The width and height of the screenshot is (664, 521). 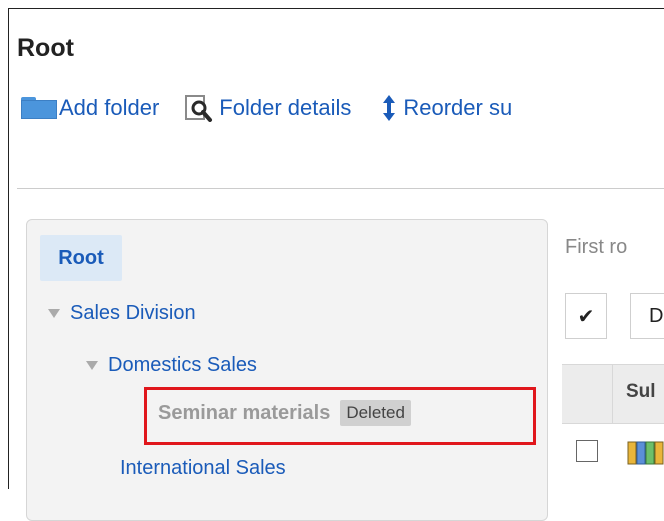 I want to click on toolbar: Add folder Folder details Reorder su, so click(x=264, y=108).